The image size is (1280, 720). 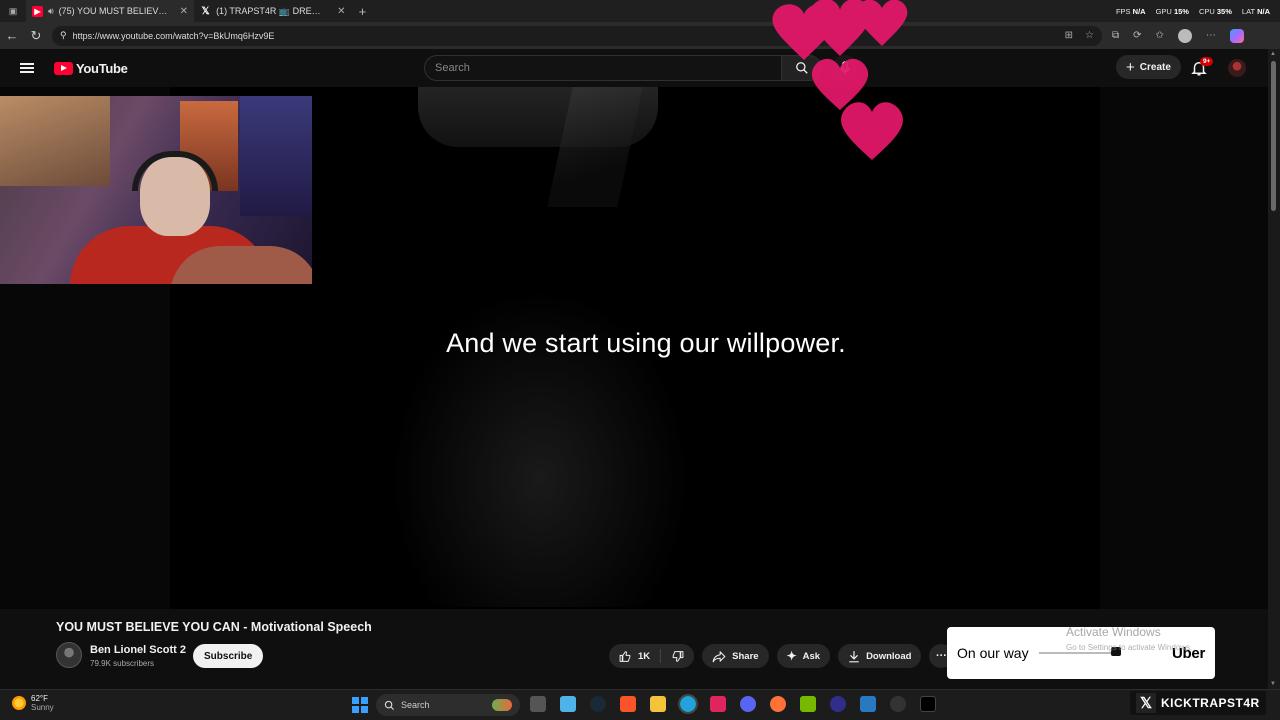 I want to click on notification-badge: 9+, so click(x=1207, y=61).